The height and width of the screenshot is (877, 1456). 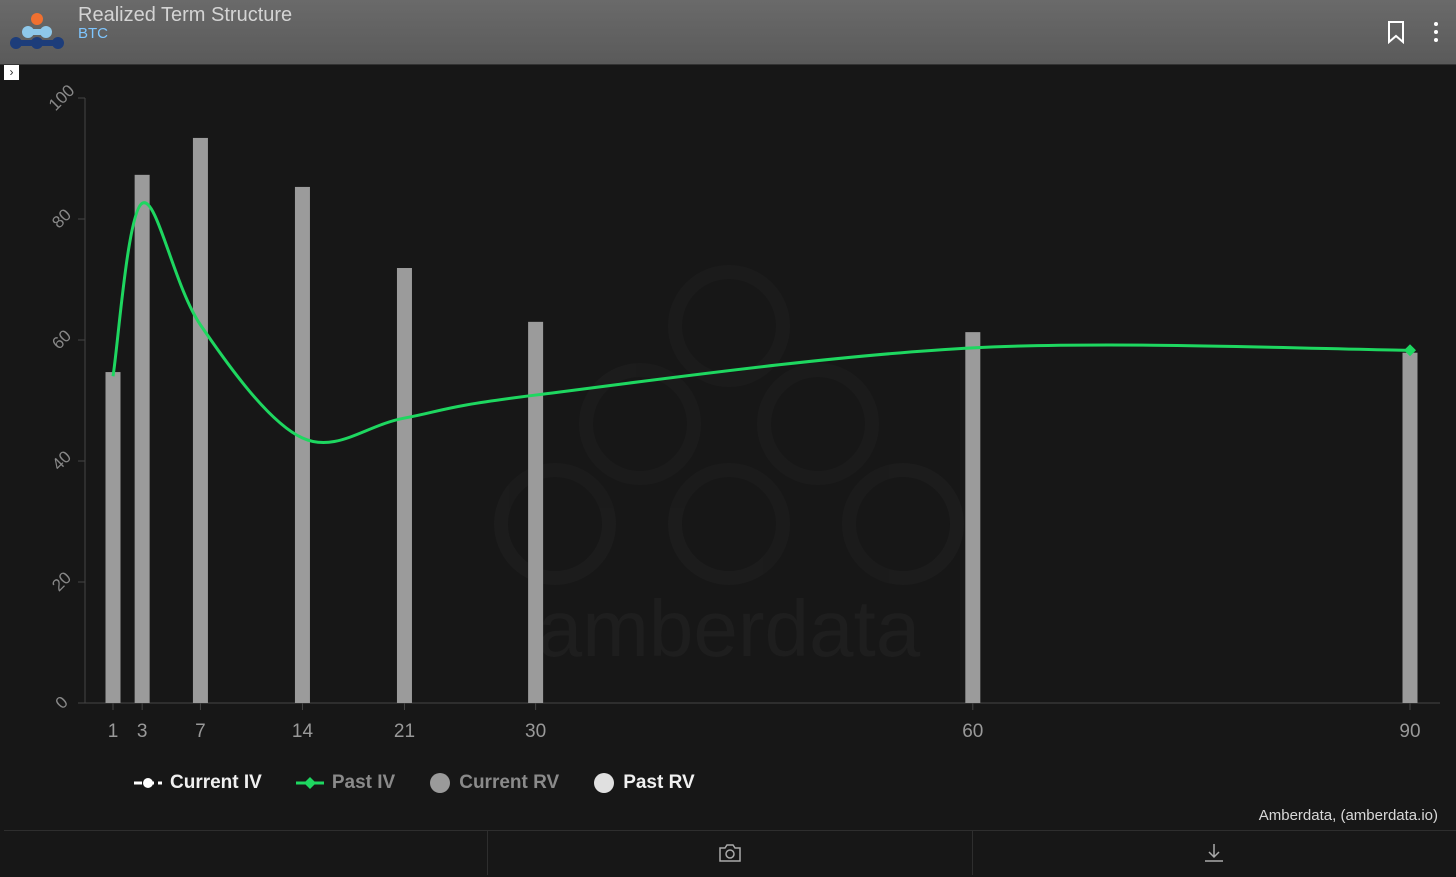 What do you see at coordinates (113, 731) in the screenshot?
I see `x-tick-label: 1` at bounding box center [113, 731].